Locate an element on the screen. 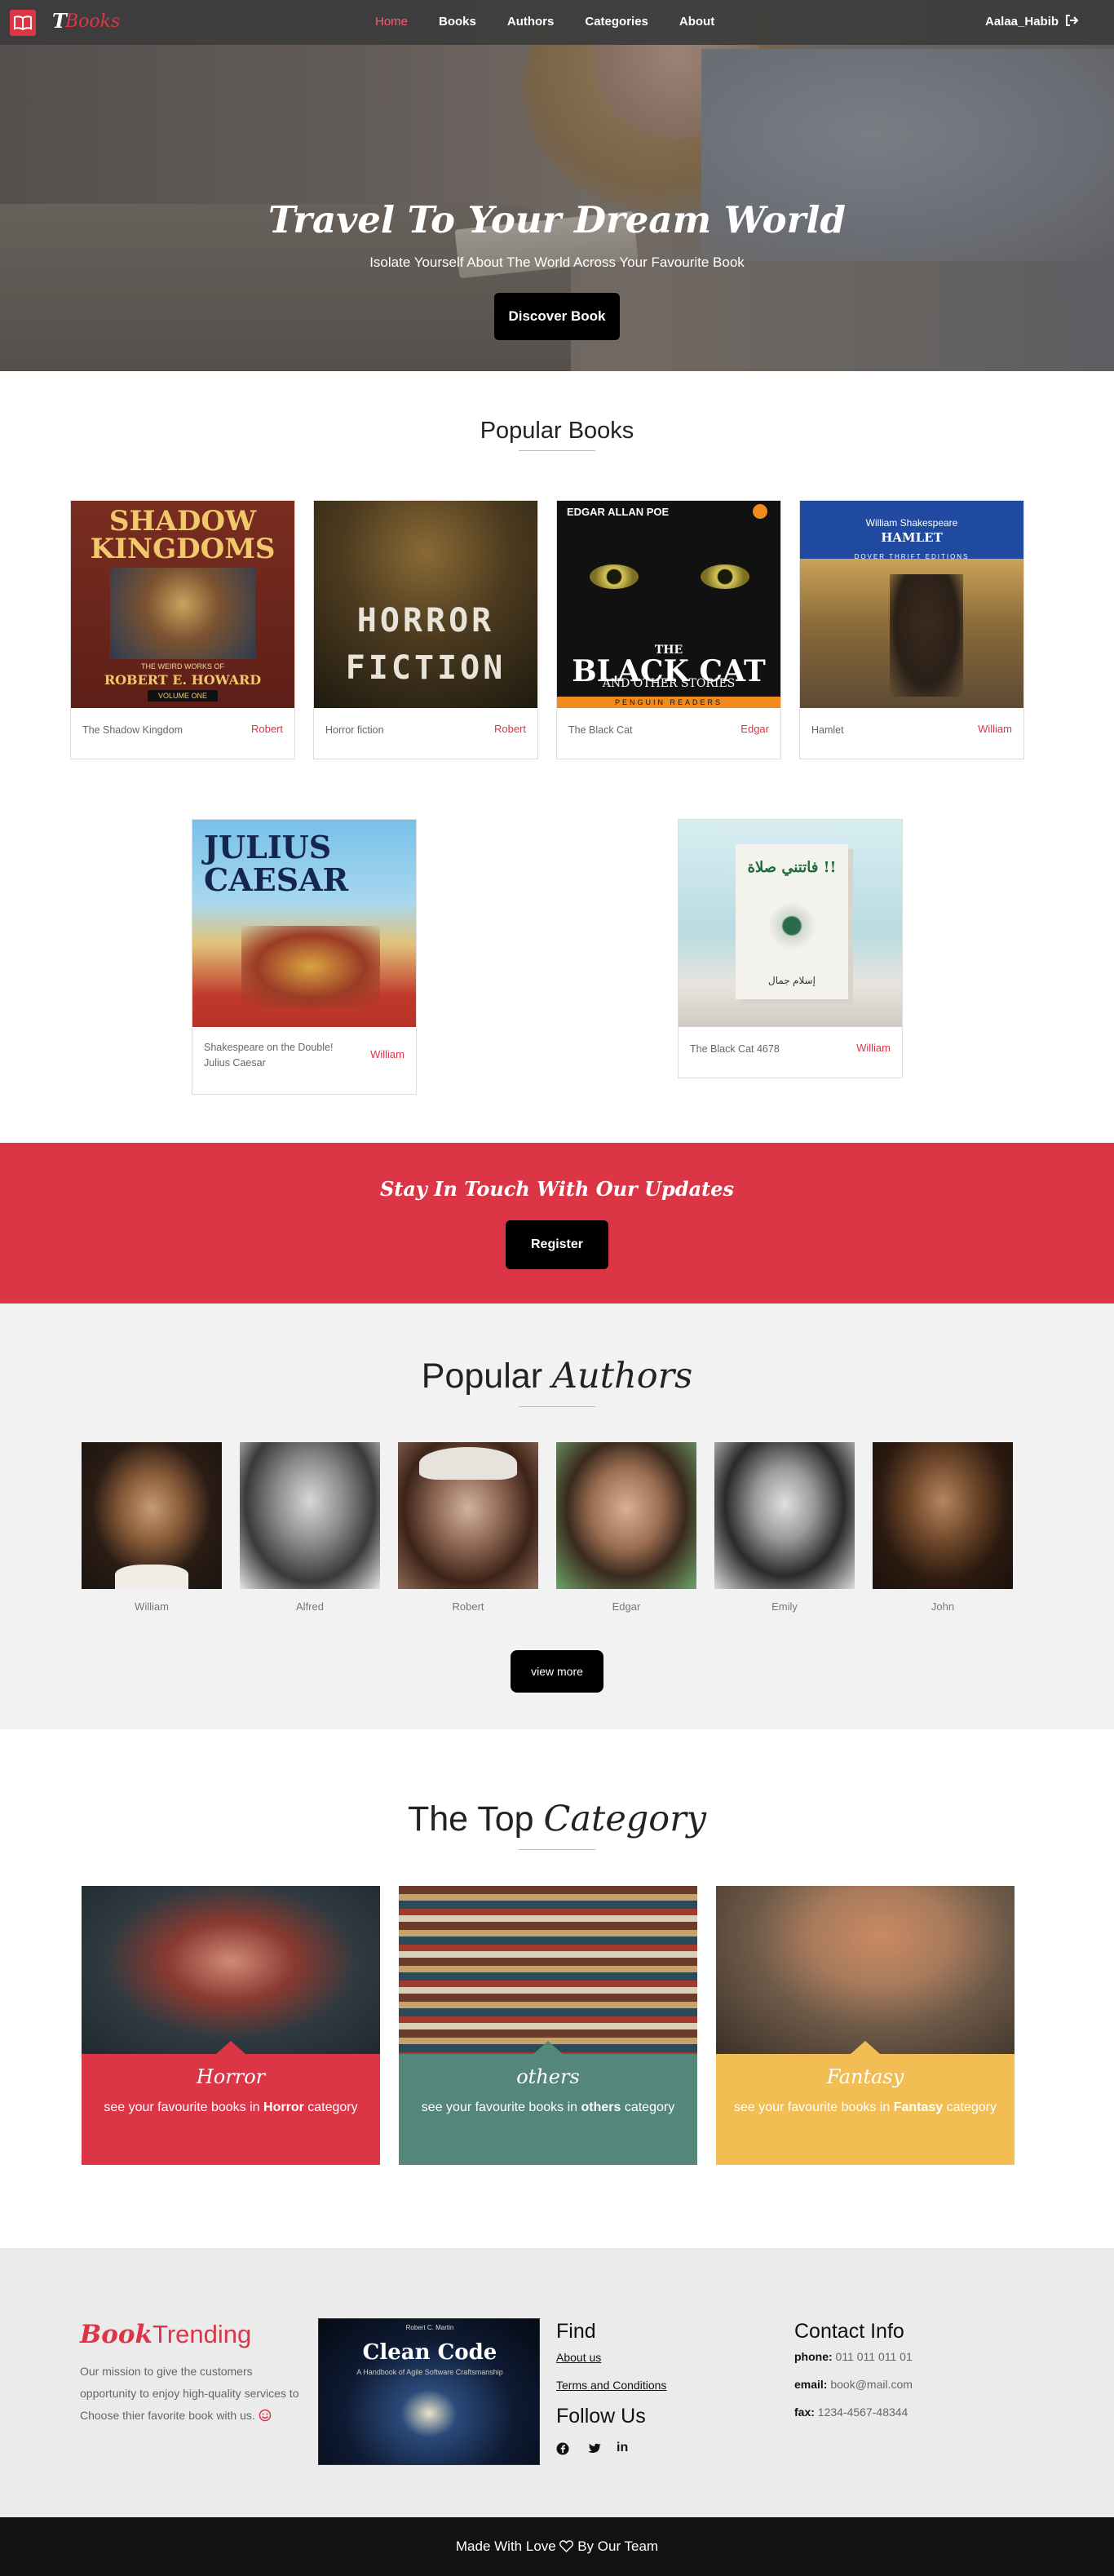 Image resolution: width=1114 pixels, height=2576 pixels. cover-title: SHADOW KINGDOMS is located at coordinates (183, 535).